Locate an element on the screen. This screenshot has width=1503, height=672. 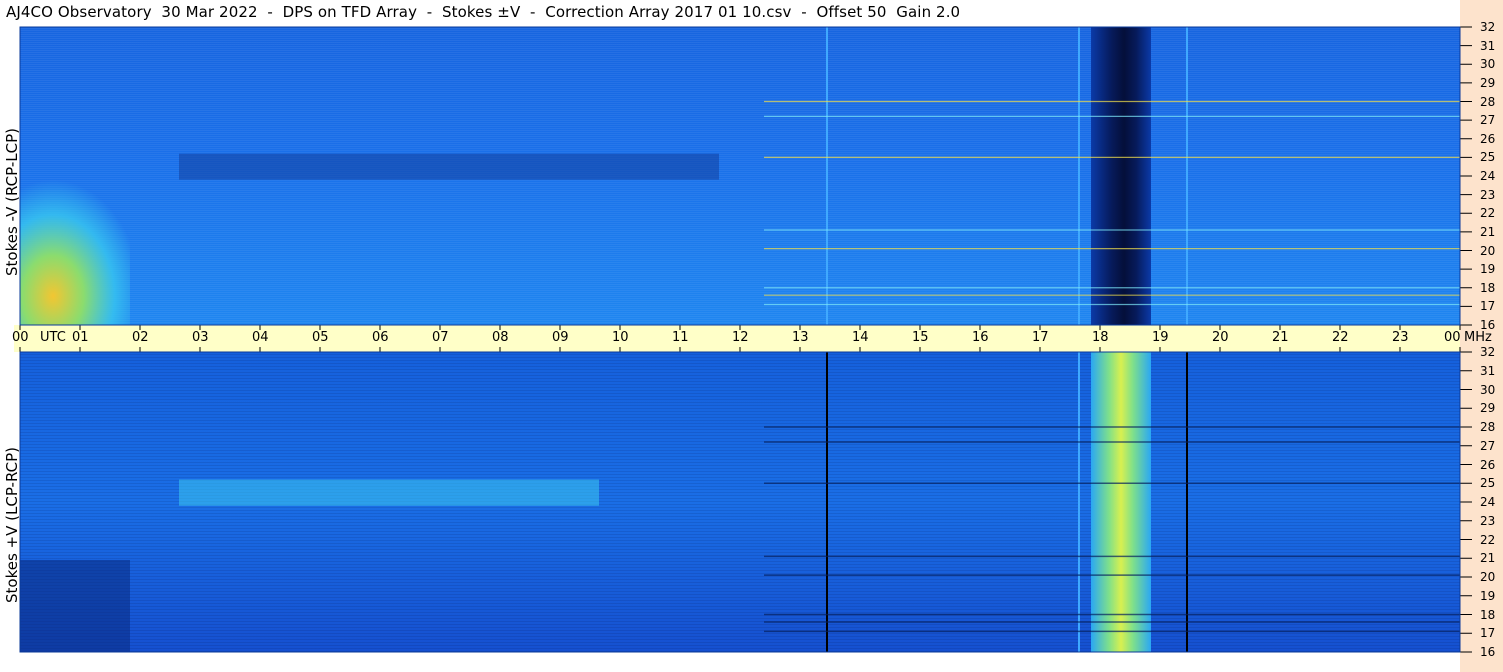
bottom-freq-tick-24: 24 is located at coordinates (1488, 502).